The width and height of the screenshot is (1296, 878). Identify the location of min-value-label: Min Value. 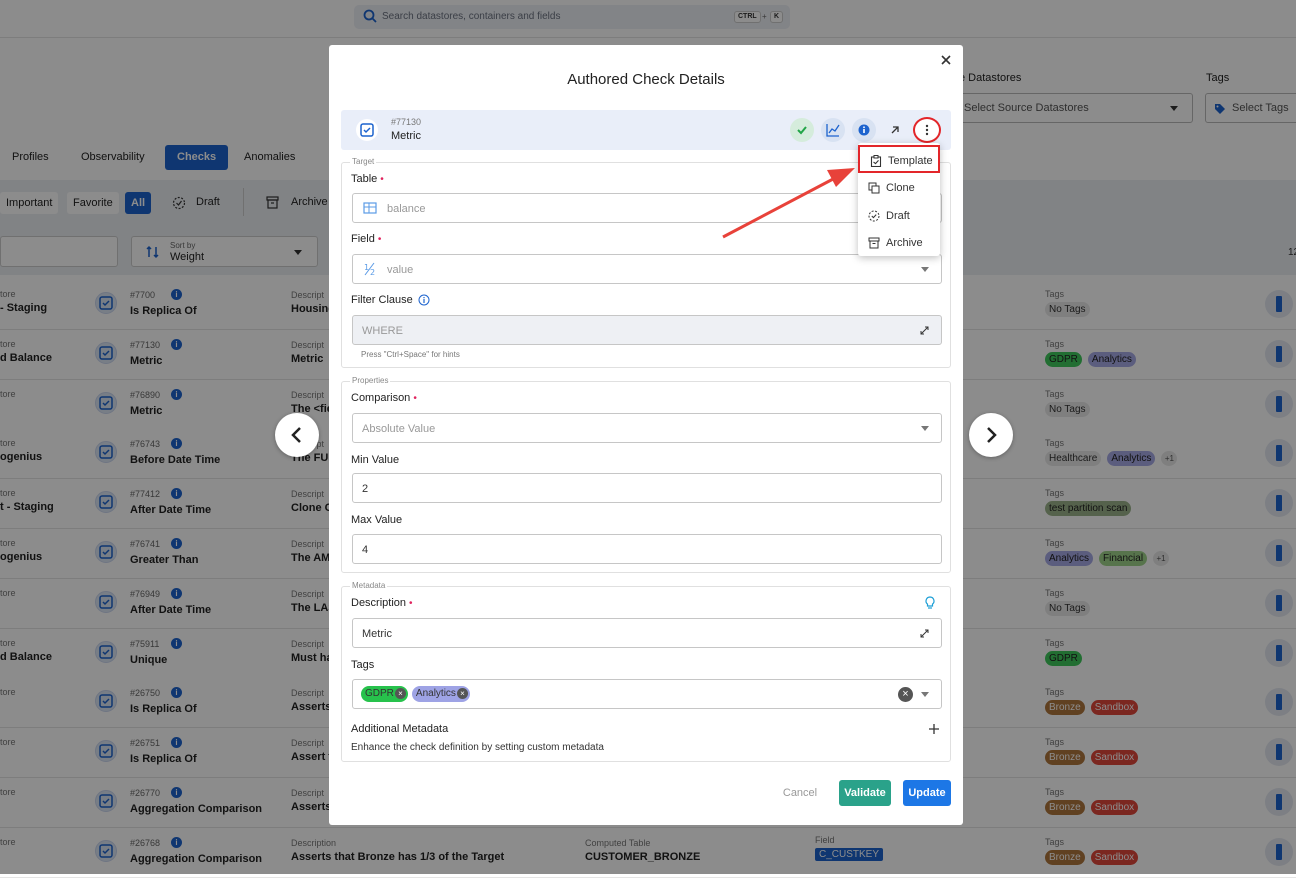
(375, 460).